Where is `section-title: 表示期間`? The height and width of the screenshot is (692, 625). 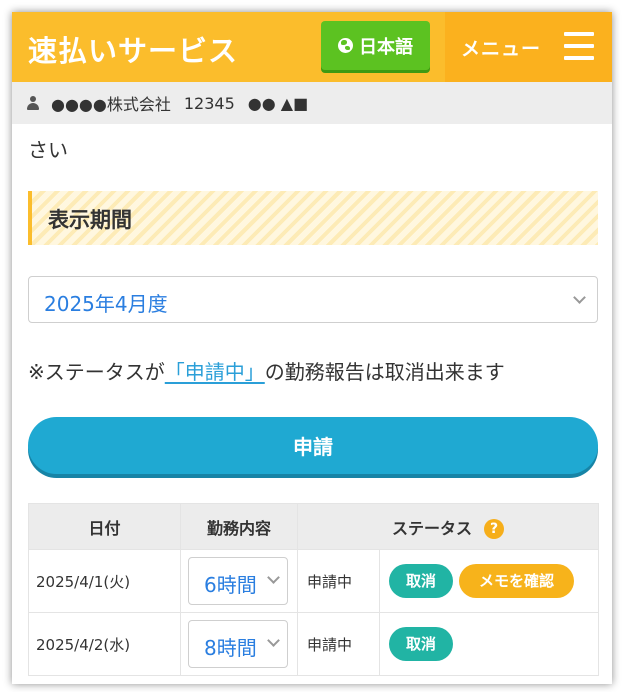
section-title: 表示期間 is located at coordinates (90, 220).